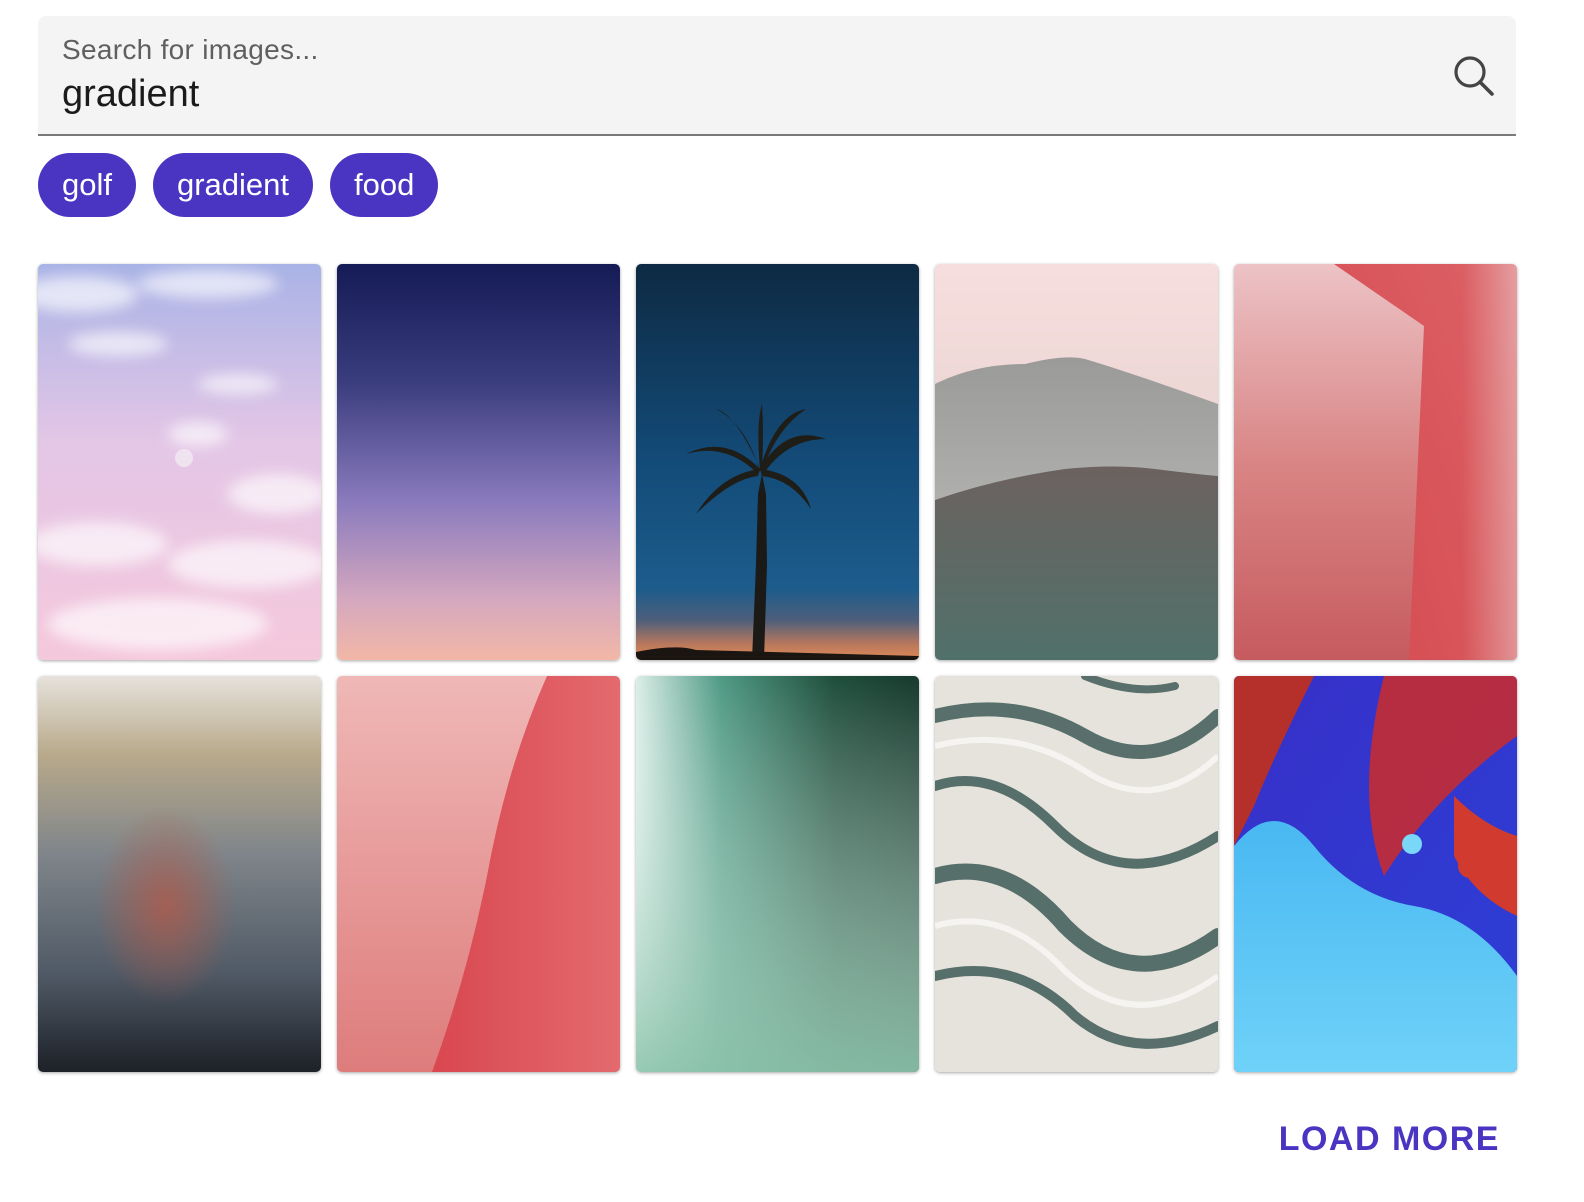 The image size is (1584, 1202). What do you see at coordinates (384, 185) in the screenshot?
I see `chip-food: food` at bounding box center [384, 185].